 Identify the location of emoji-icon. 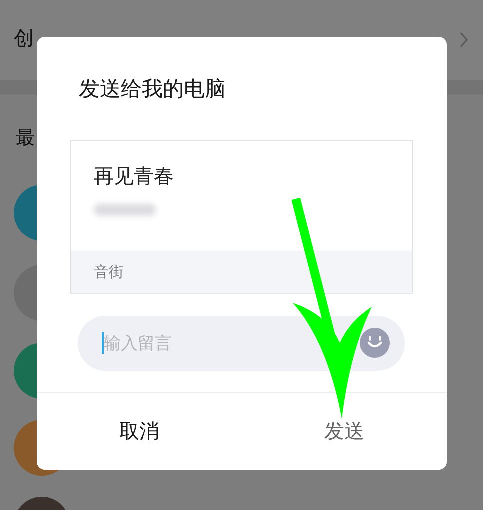
(375, 343).